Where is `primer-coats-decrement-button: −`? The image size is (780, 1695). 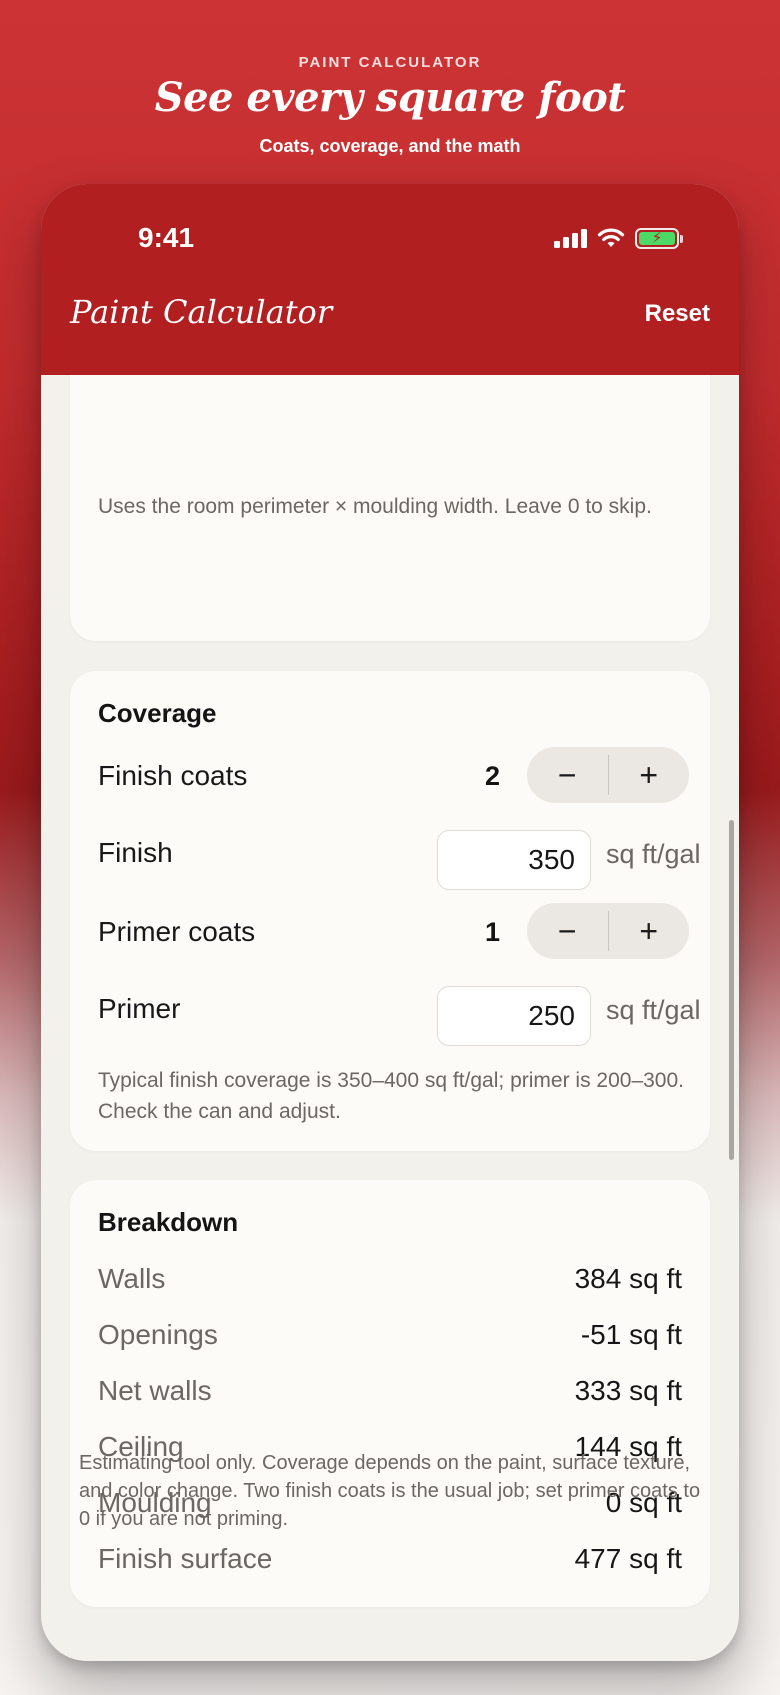
primer-coats-decrement-button: − is located at coordinates (567, 931).